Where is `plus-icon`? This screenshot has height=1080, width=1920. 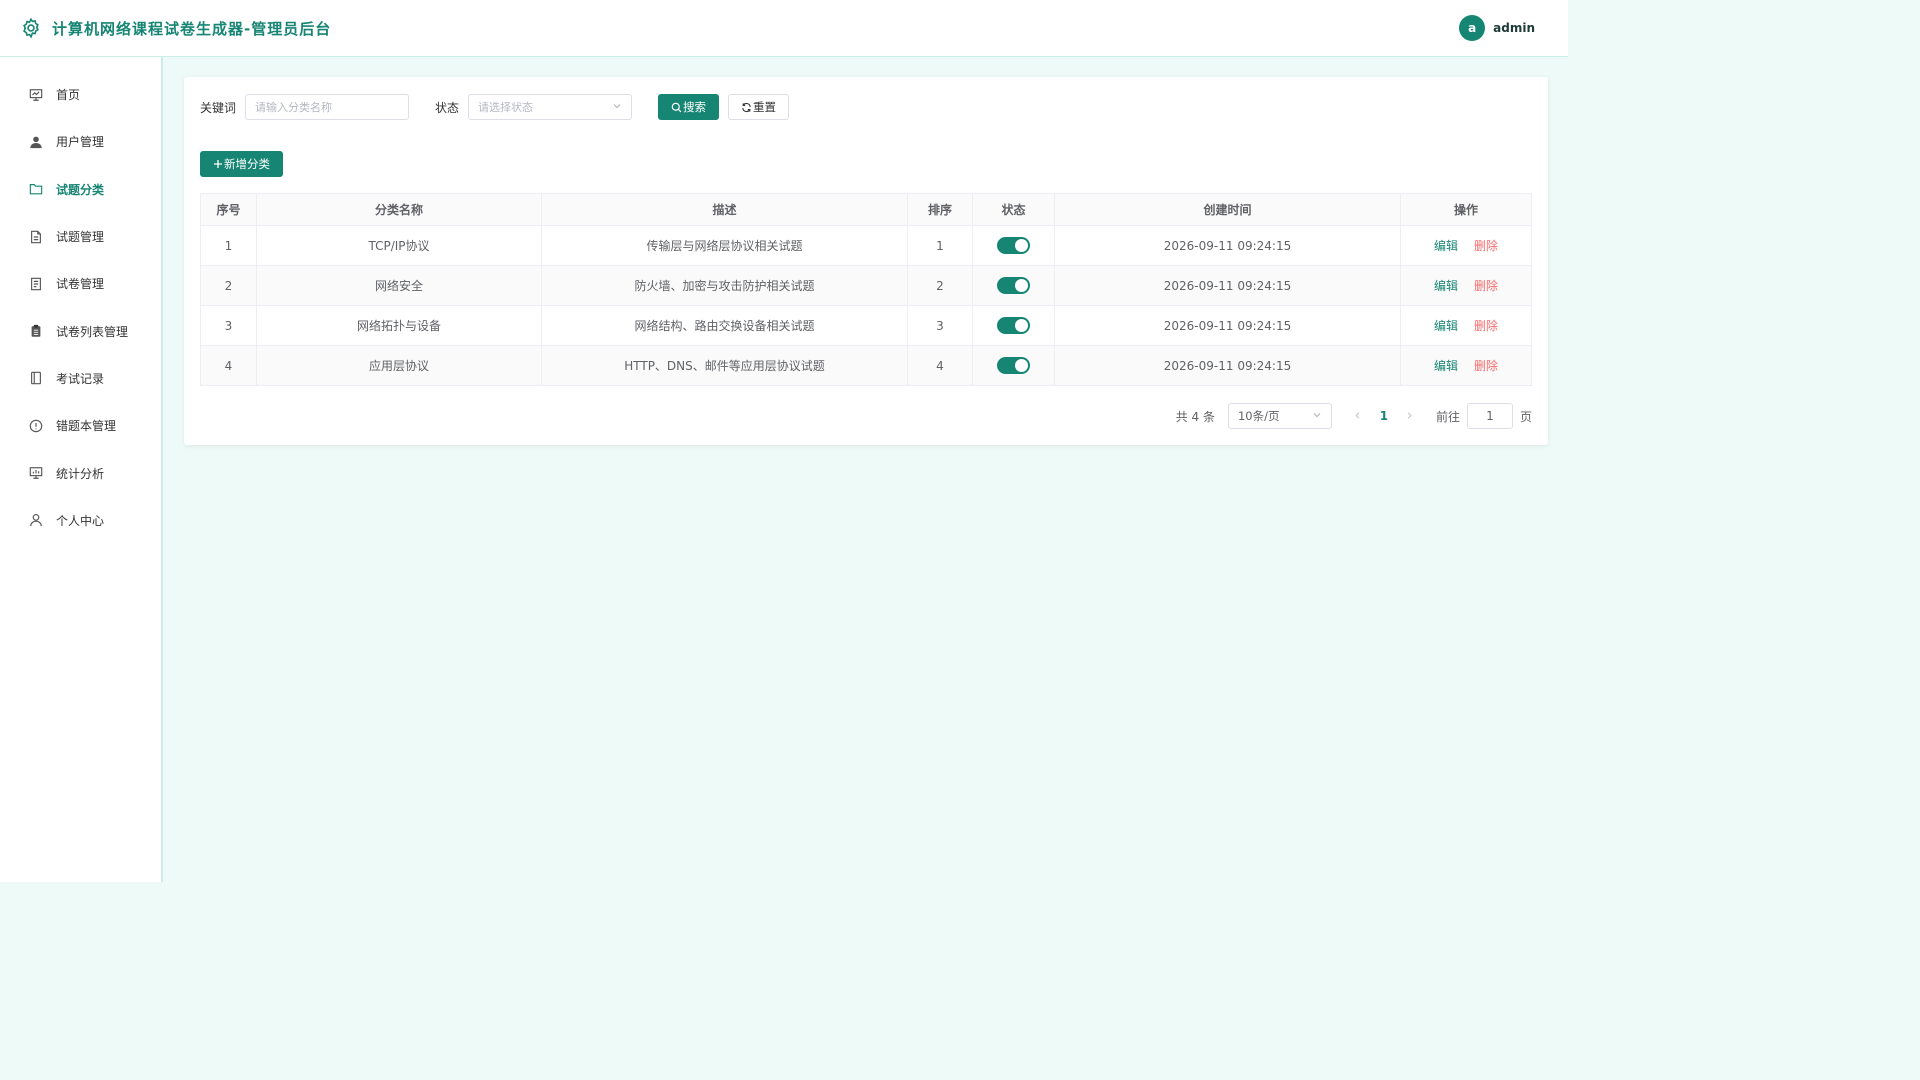 plus-icon is located at coordinates (218, 164).